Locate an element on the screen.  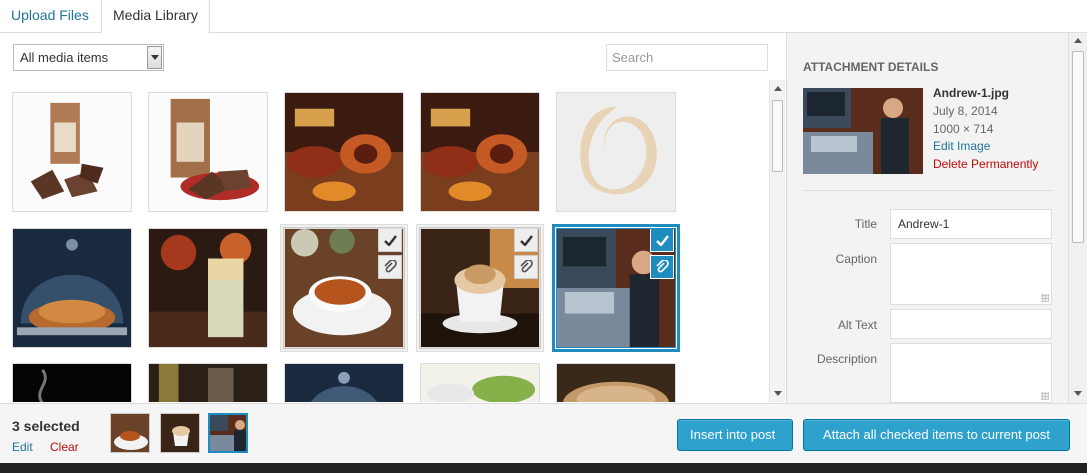
pastry-dome-image is located at coordinates (72, 288).